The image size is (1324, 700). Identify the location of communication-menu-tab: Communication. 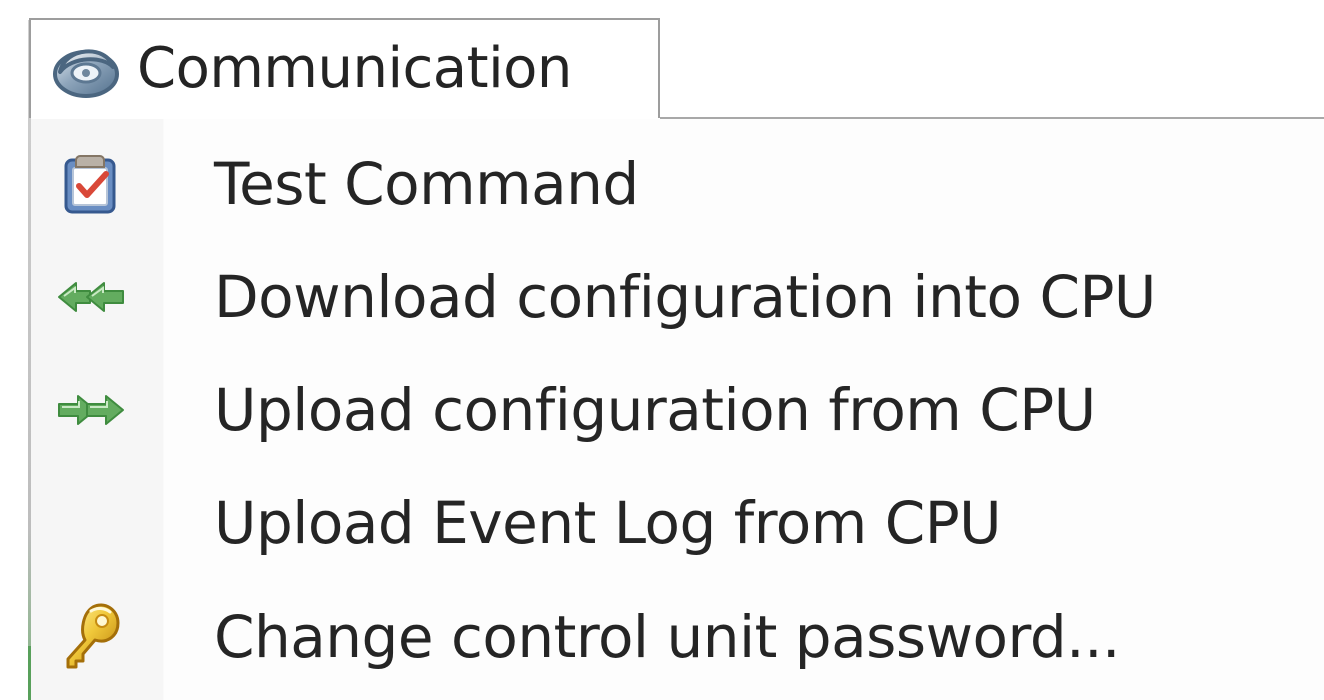
(344, 68).